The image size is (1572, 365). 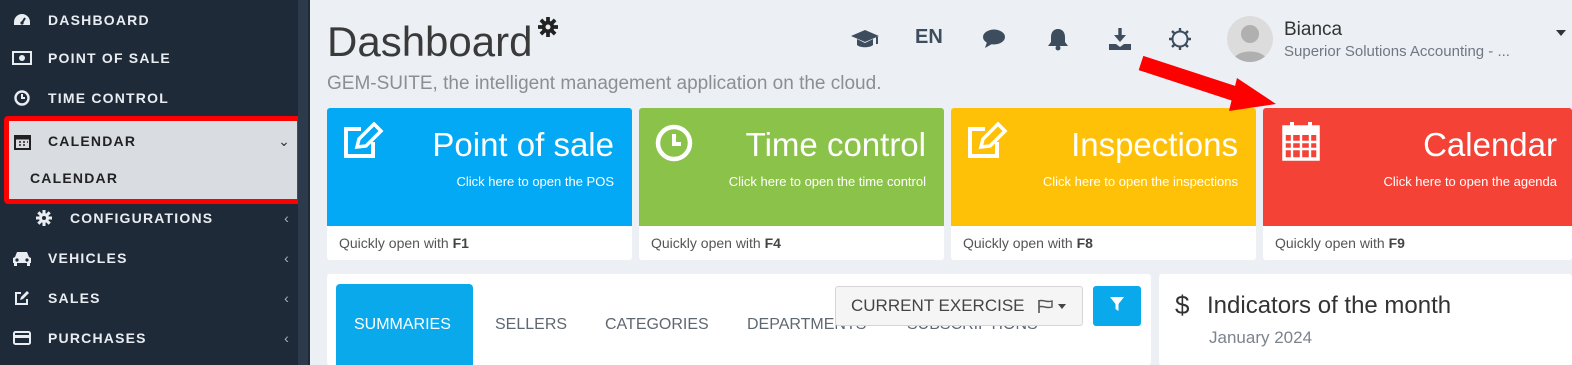 I want to click on filter-icon, so click(x=1117, y=306).